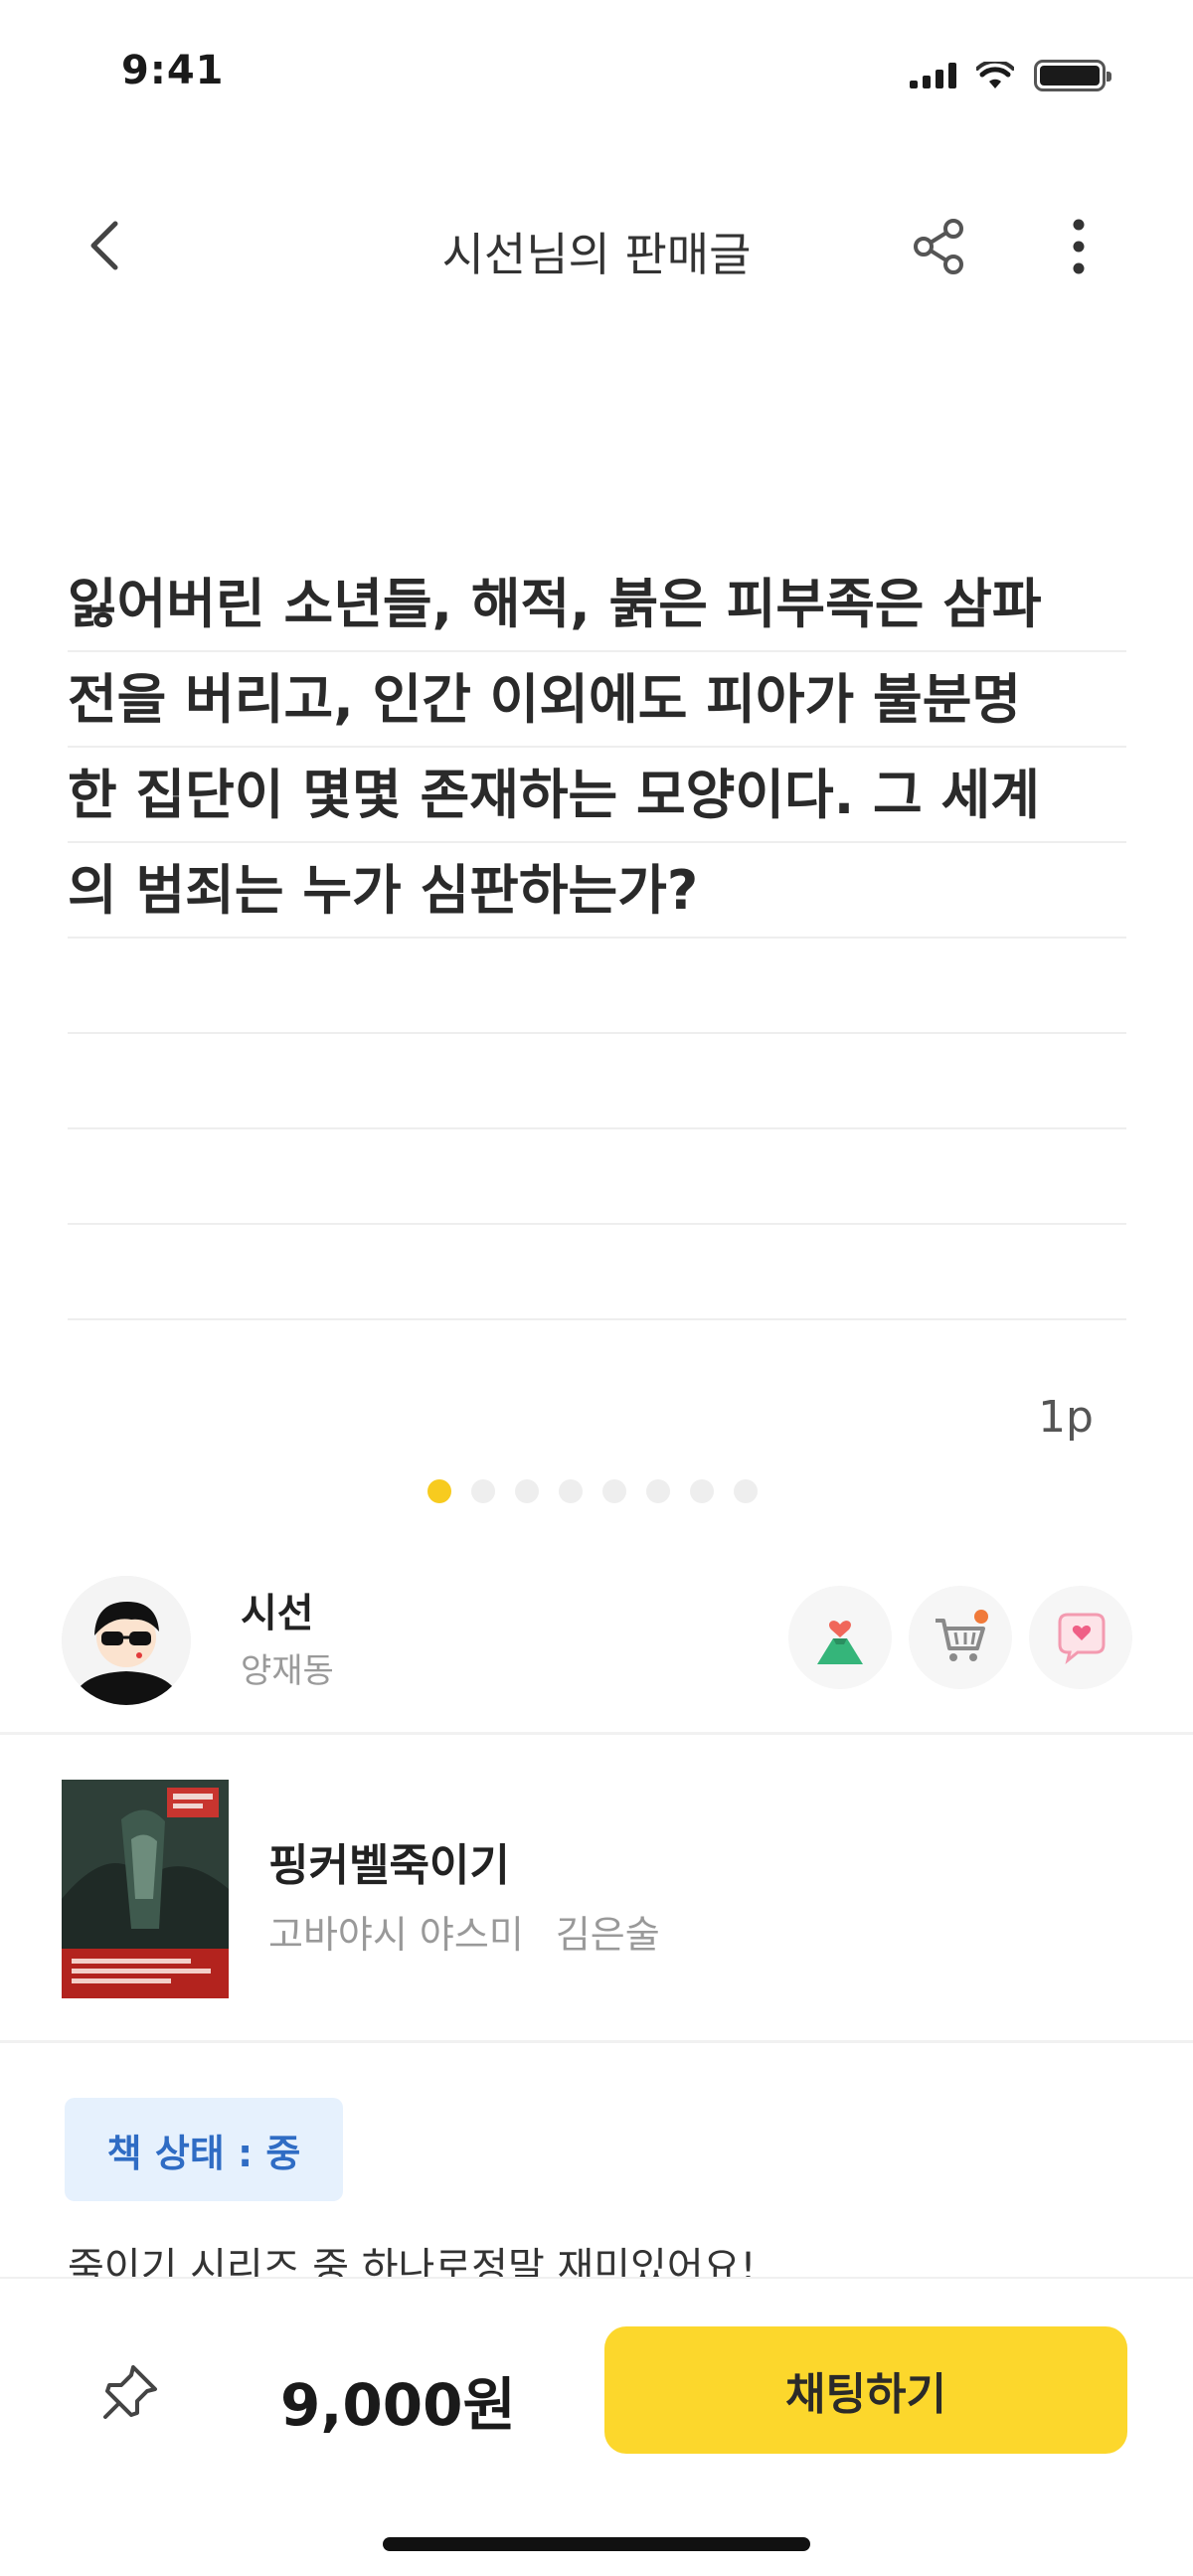  I want to click on chat-button: 채팅하기, so click(865, 2390).